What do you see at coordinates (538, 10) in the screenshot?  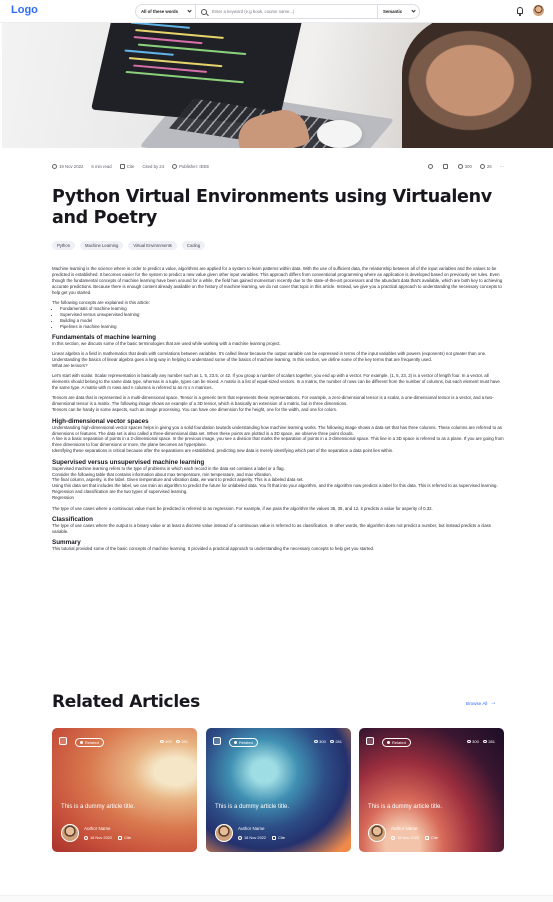 I see `user-avatar` at bounding box center [538, 10].